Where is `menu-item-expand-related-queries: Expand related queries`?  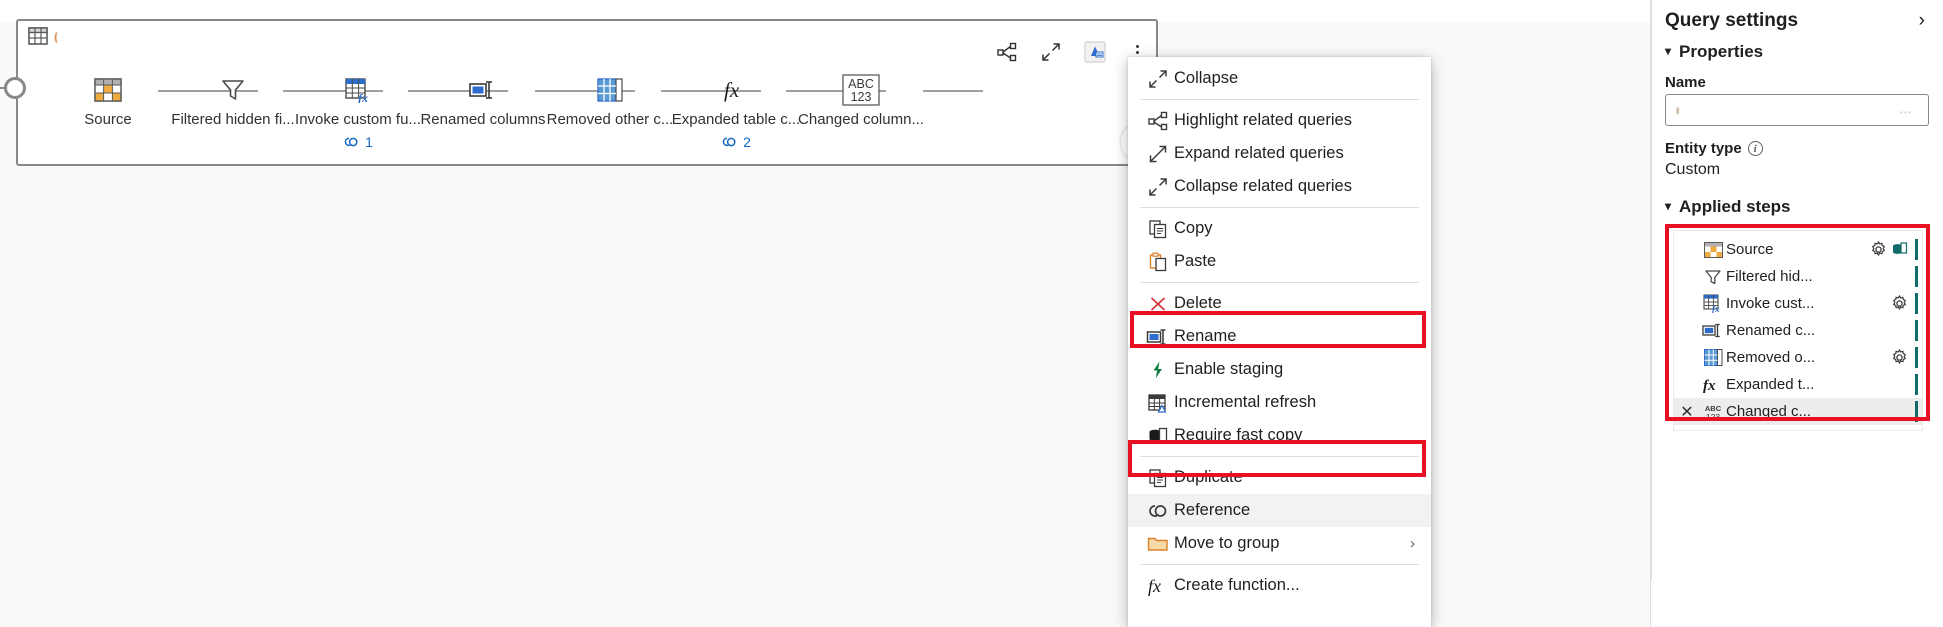 menu-item-expand-related-queries: Expand related queries is located at coordinates (1279, 153).